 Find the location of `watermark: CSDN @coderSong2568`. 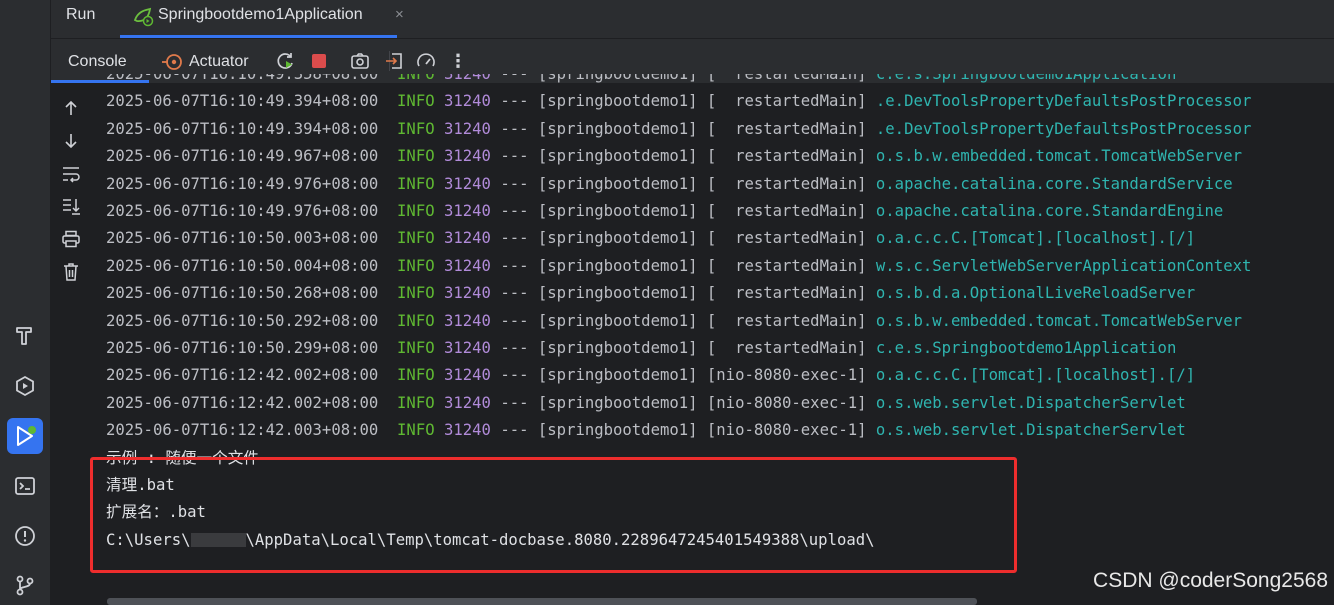

watermark: CSDN @coderSong2568 is located at coordinates (1210, 580).